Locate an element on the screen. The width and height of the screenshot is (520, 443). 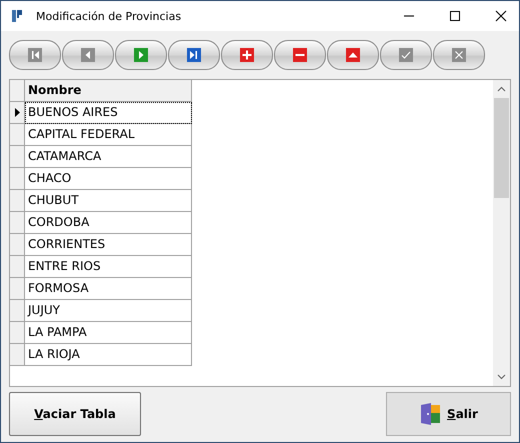
scroll-down-icon is located at coordinates (501, 377).